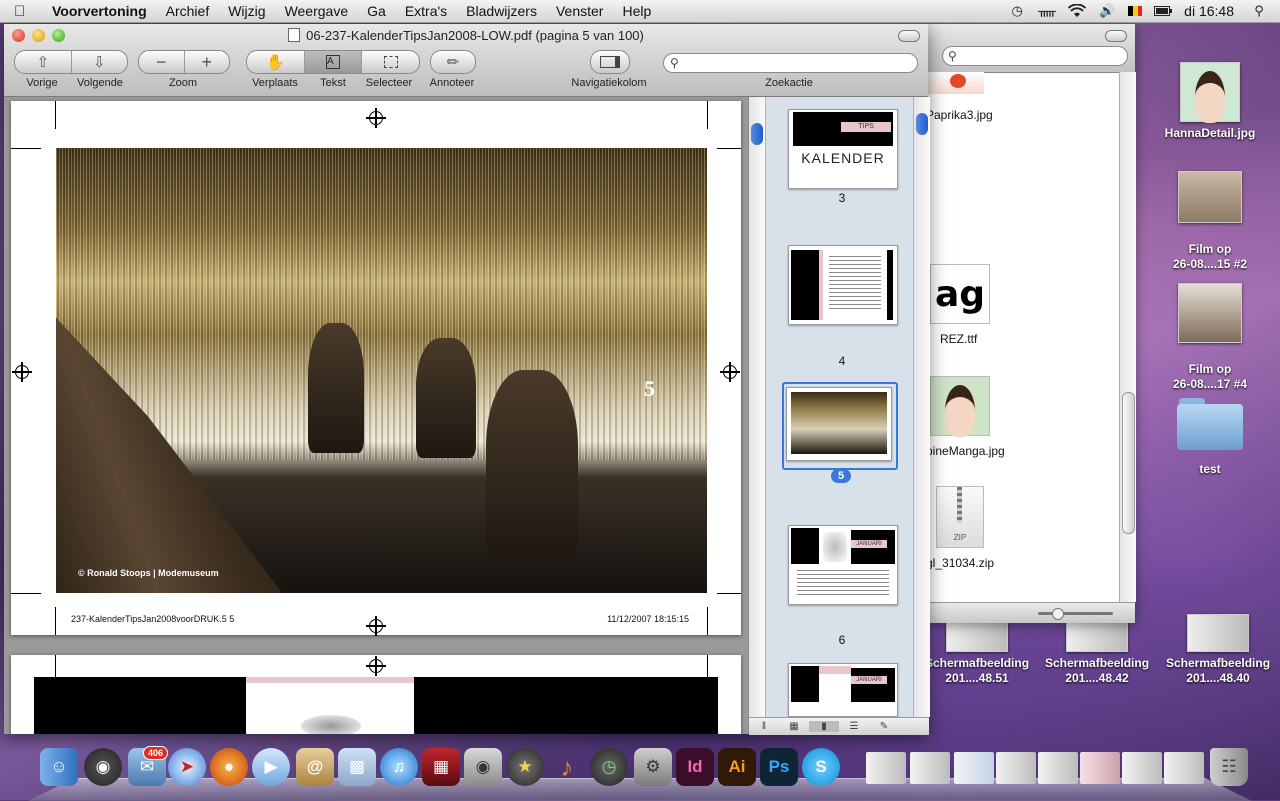 This screenshot has height=801, width=1280. What do you see at coordinates (453, 62) in the screenshot?
I see `annotate-button: ✏` at bounding box center [453, 62].